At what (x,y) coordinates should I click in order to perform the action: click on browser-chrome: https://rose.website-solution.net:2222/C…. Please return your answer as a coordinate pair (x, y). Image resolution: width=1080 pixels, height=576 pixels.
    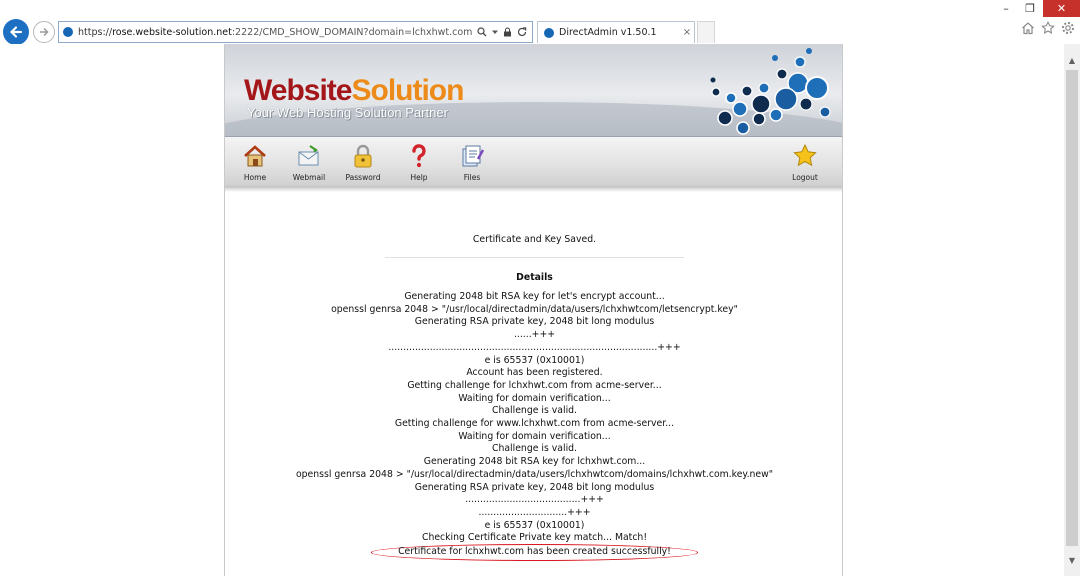
    Looking at the image, I should click on (540, 22).